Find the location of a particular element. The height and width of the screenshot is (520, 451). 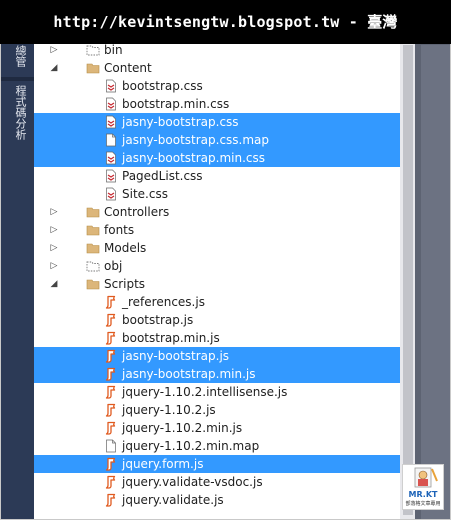

tree-row-label: bootstrap.js is located at coordinates (158, 320).